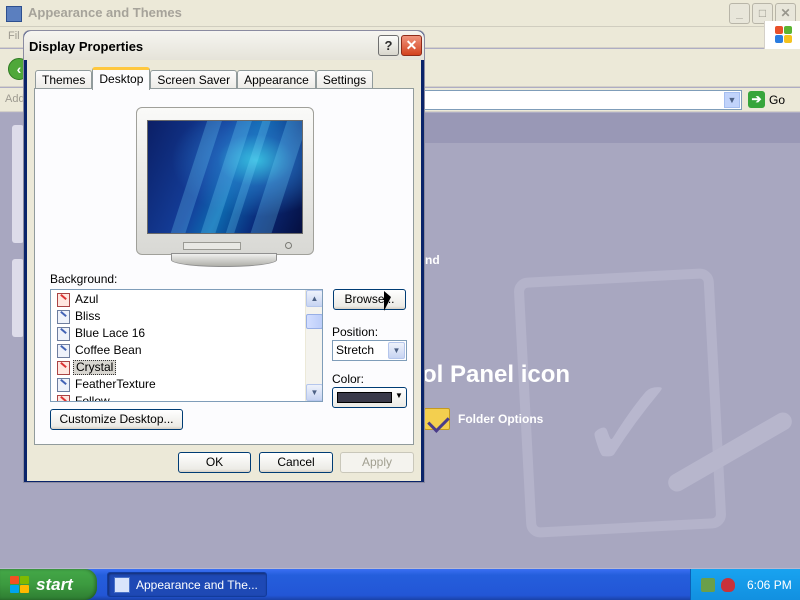 The height and width of the screenshot is (600, 800). I want to click on dialog-title-bar: Display Properties ? ✕, so click(224, 45).